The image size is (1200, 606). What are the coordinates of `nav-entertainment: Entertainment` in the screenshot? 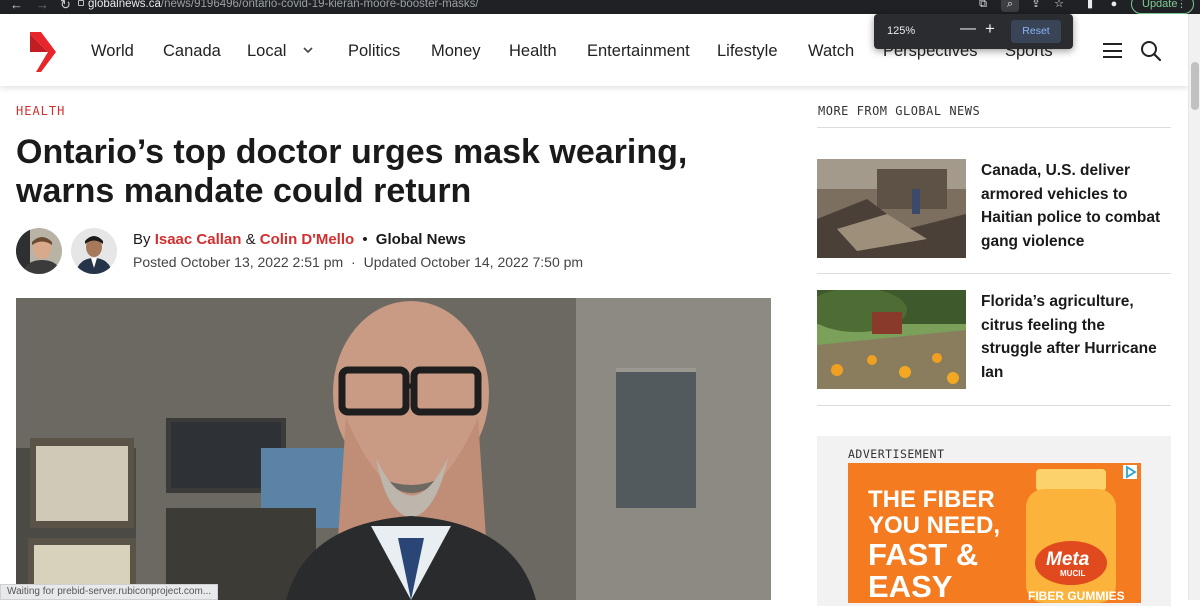 It's located at (638, 51).